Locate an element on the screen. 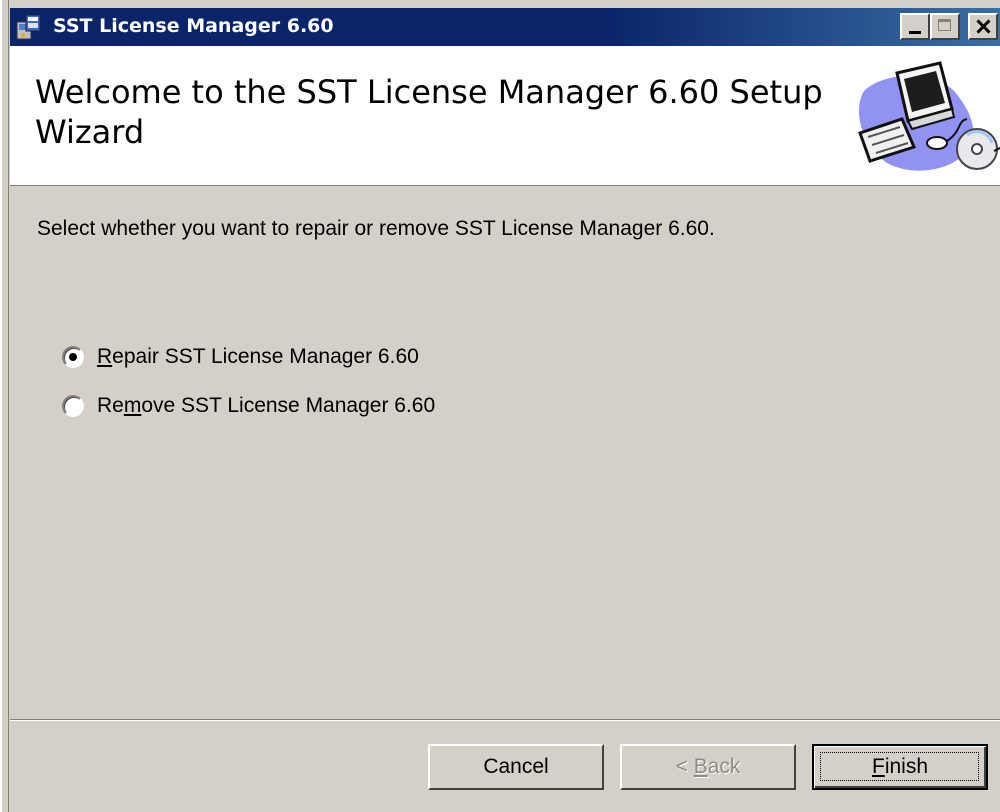 The height and width of the screenshot is (812, 1000). repair-mnemonic: R is located at coordinates (105, 356).